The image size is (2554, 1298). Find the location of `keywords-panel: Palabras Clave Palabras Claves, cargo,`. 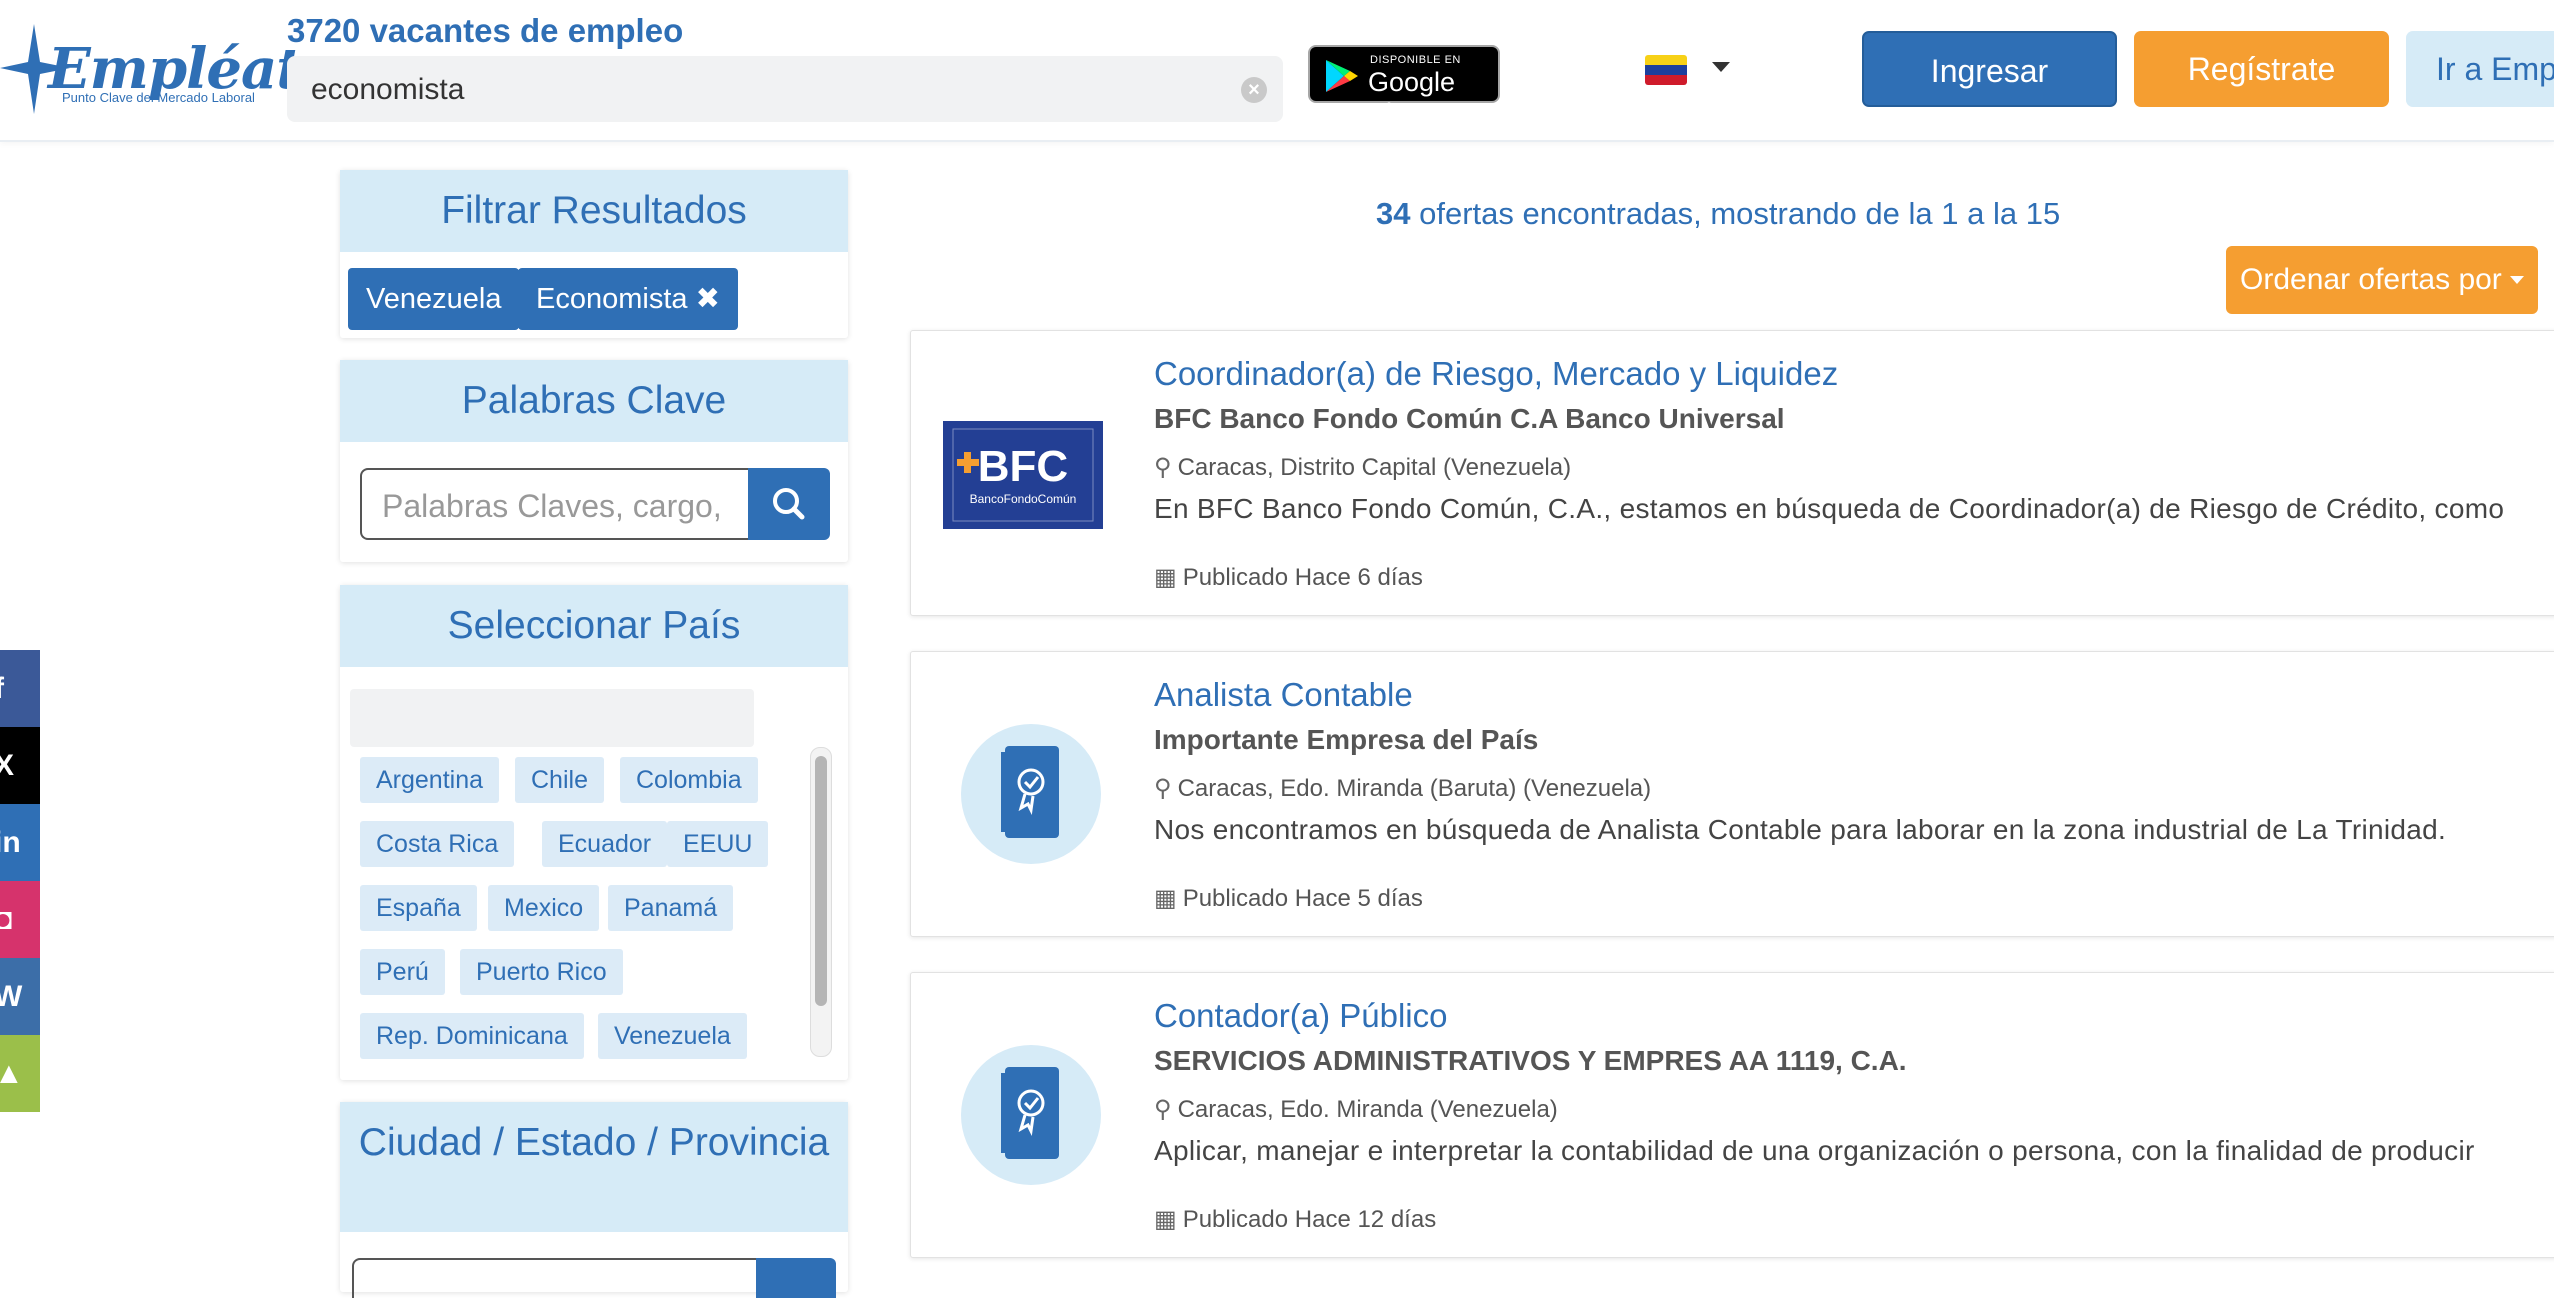

keywords-panel: Palabras Clave Palabras Claves, cargo, is located at coordinates (594, 461).